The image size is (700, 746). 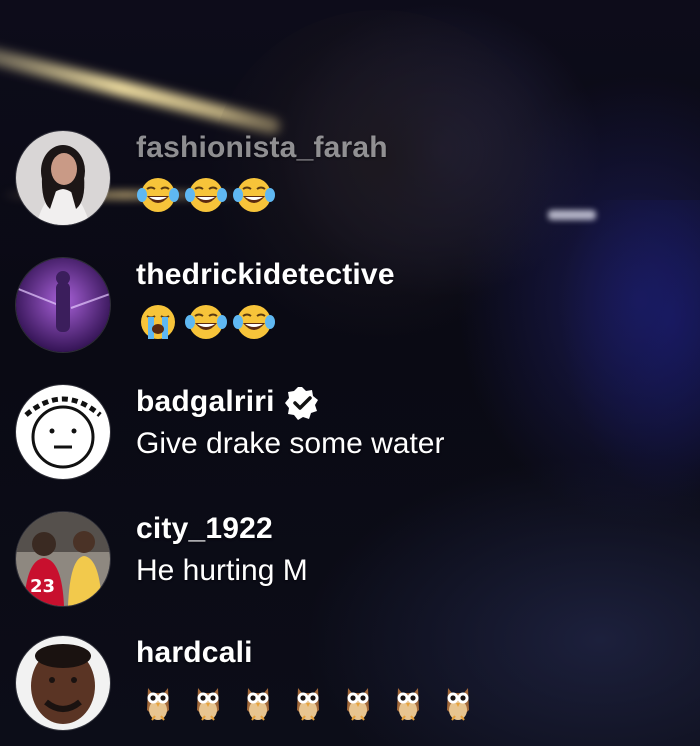 What do you see at coordinates (204, 529) in the screenshot?
I see `comment-username: city_1922` at bounding box center [204, 529].